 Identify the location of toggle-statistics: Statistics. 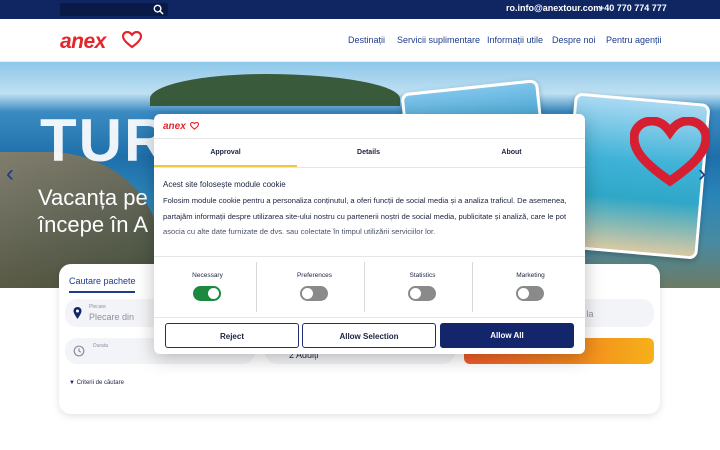
(422, 286).